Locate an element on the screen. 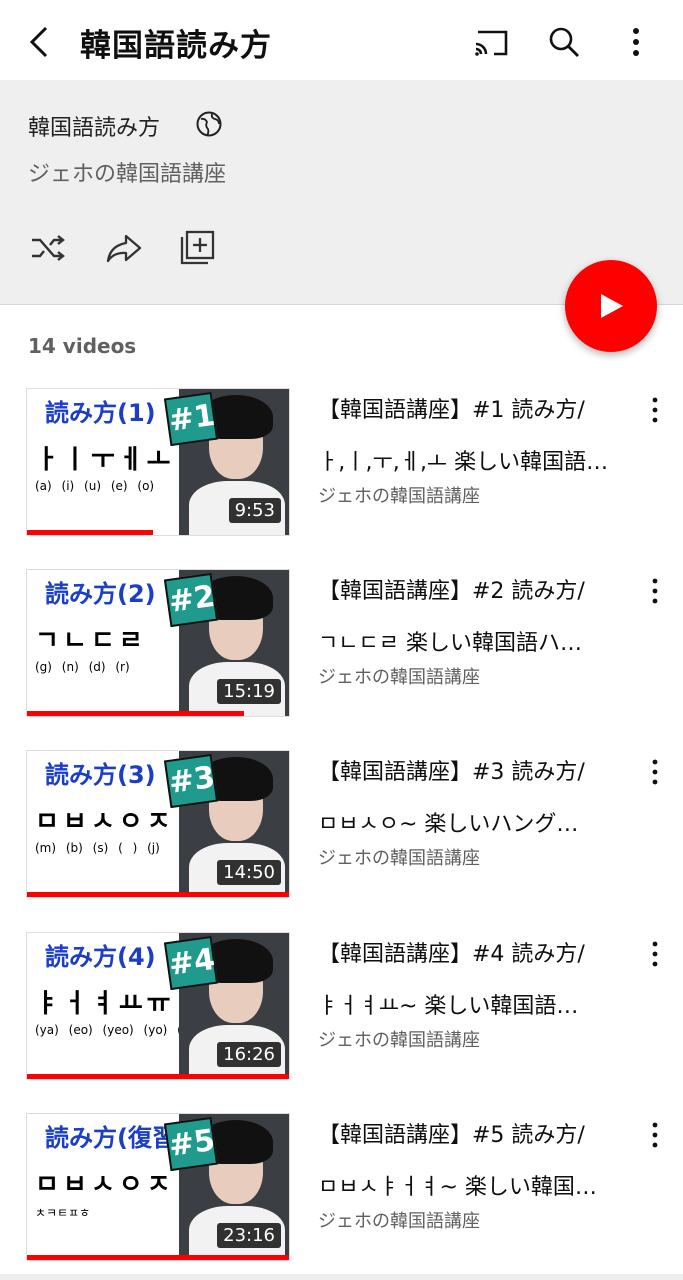  thumbnail-hangul: ㅏㅣㅜㅔㅗ is located at coordinates (105, 460).